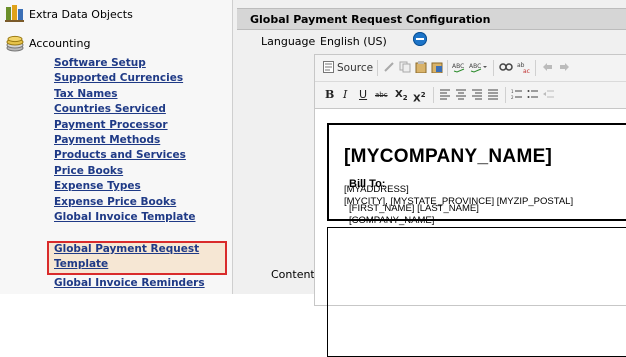 The image size is (626, 357). I want to click on align-center-icon, so click(461, 95).